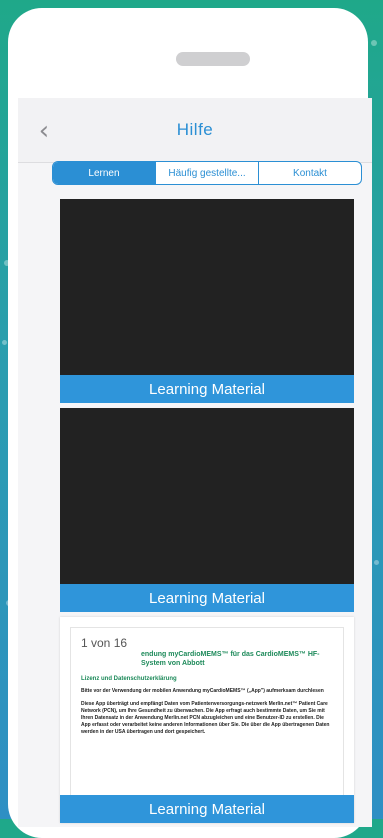 This screenshot has height=838, width=383. I want to click on tab-lernen: Lernen, so click(104, 173).